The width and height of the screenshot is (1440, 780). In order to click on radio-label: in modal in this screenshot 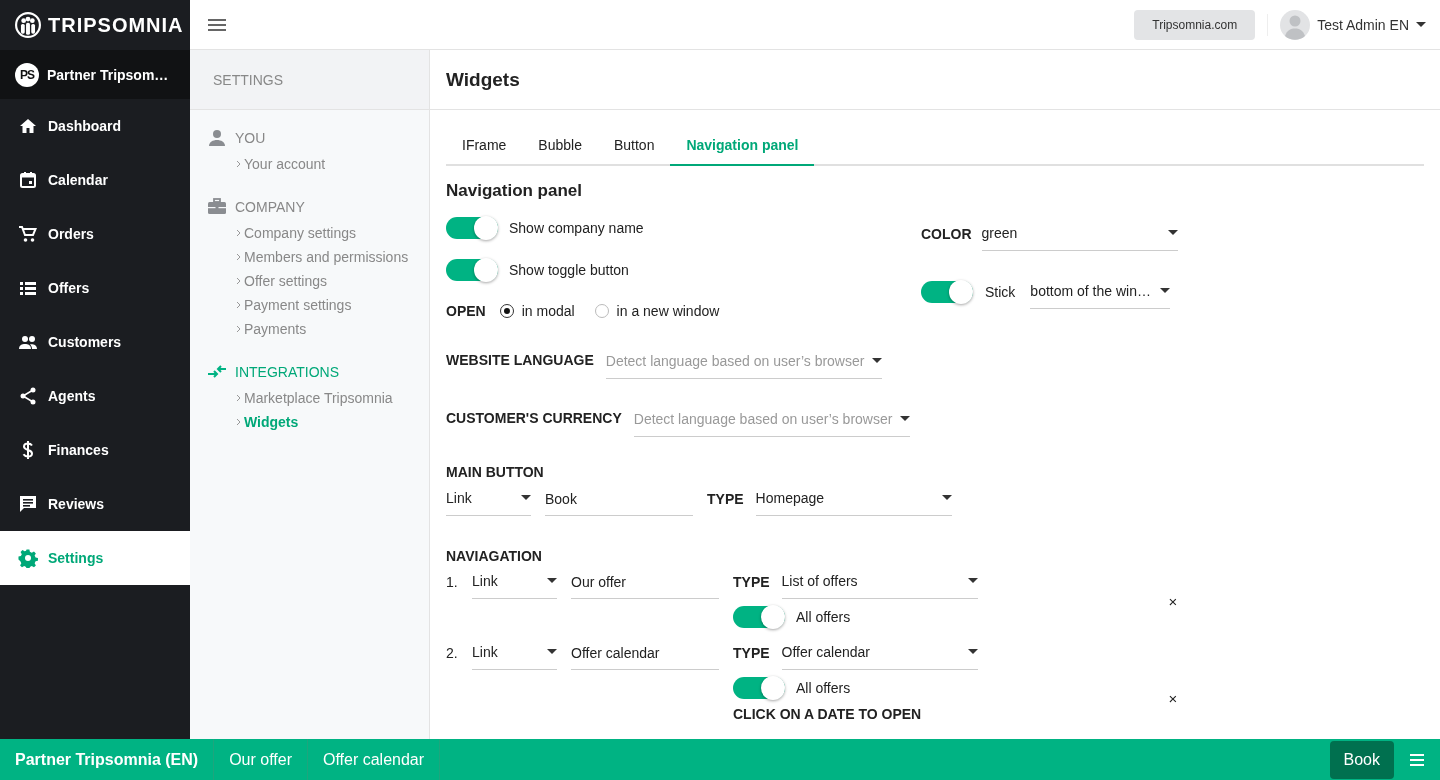, I will do `click(548, 311)`.